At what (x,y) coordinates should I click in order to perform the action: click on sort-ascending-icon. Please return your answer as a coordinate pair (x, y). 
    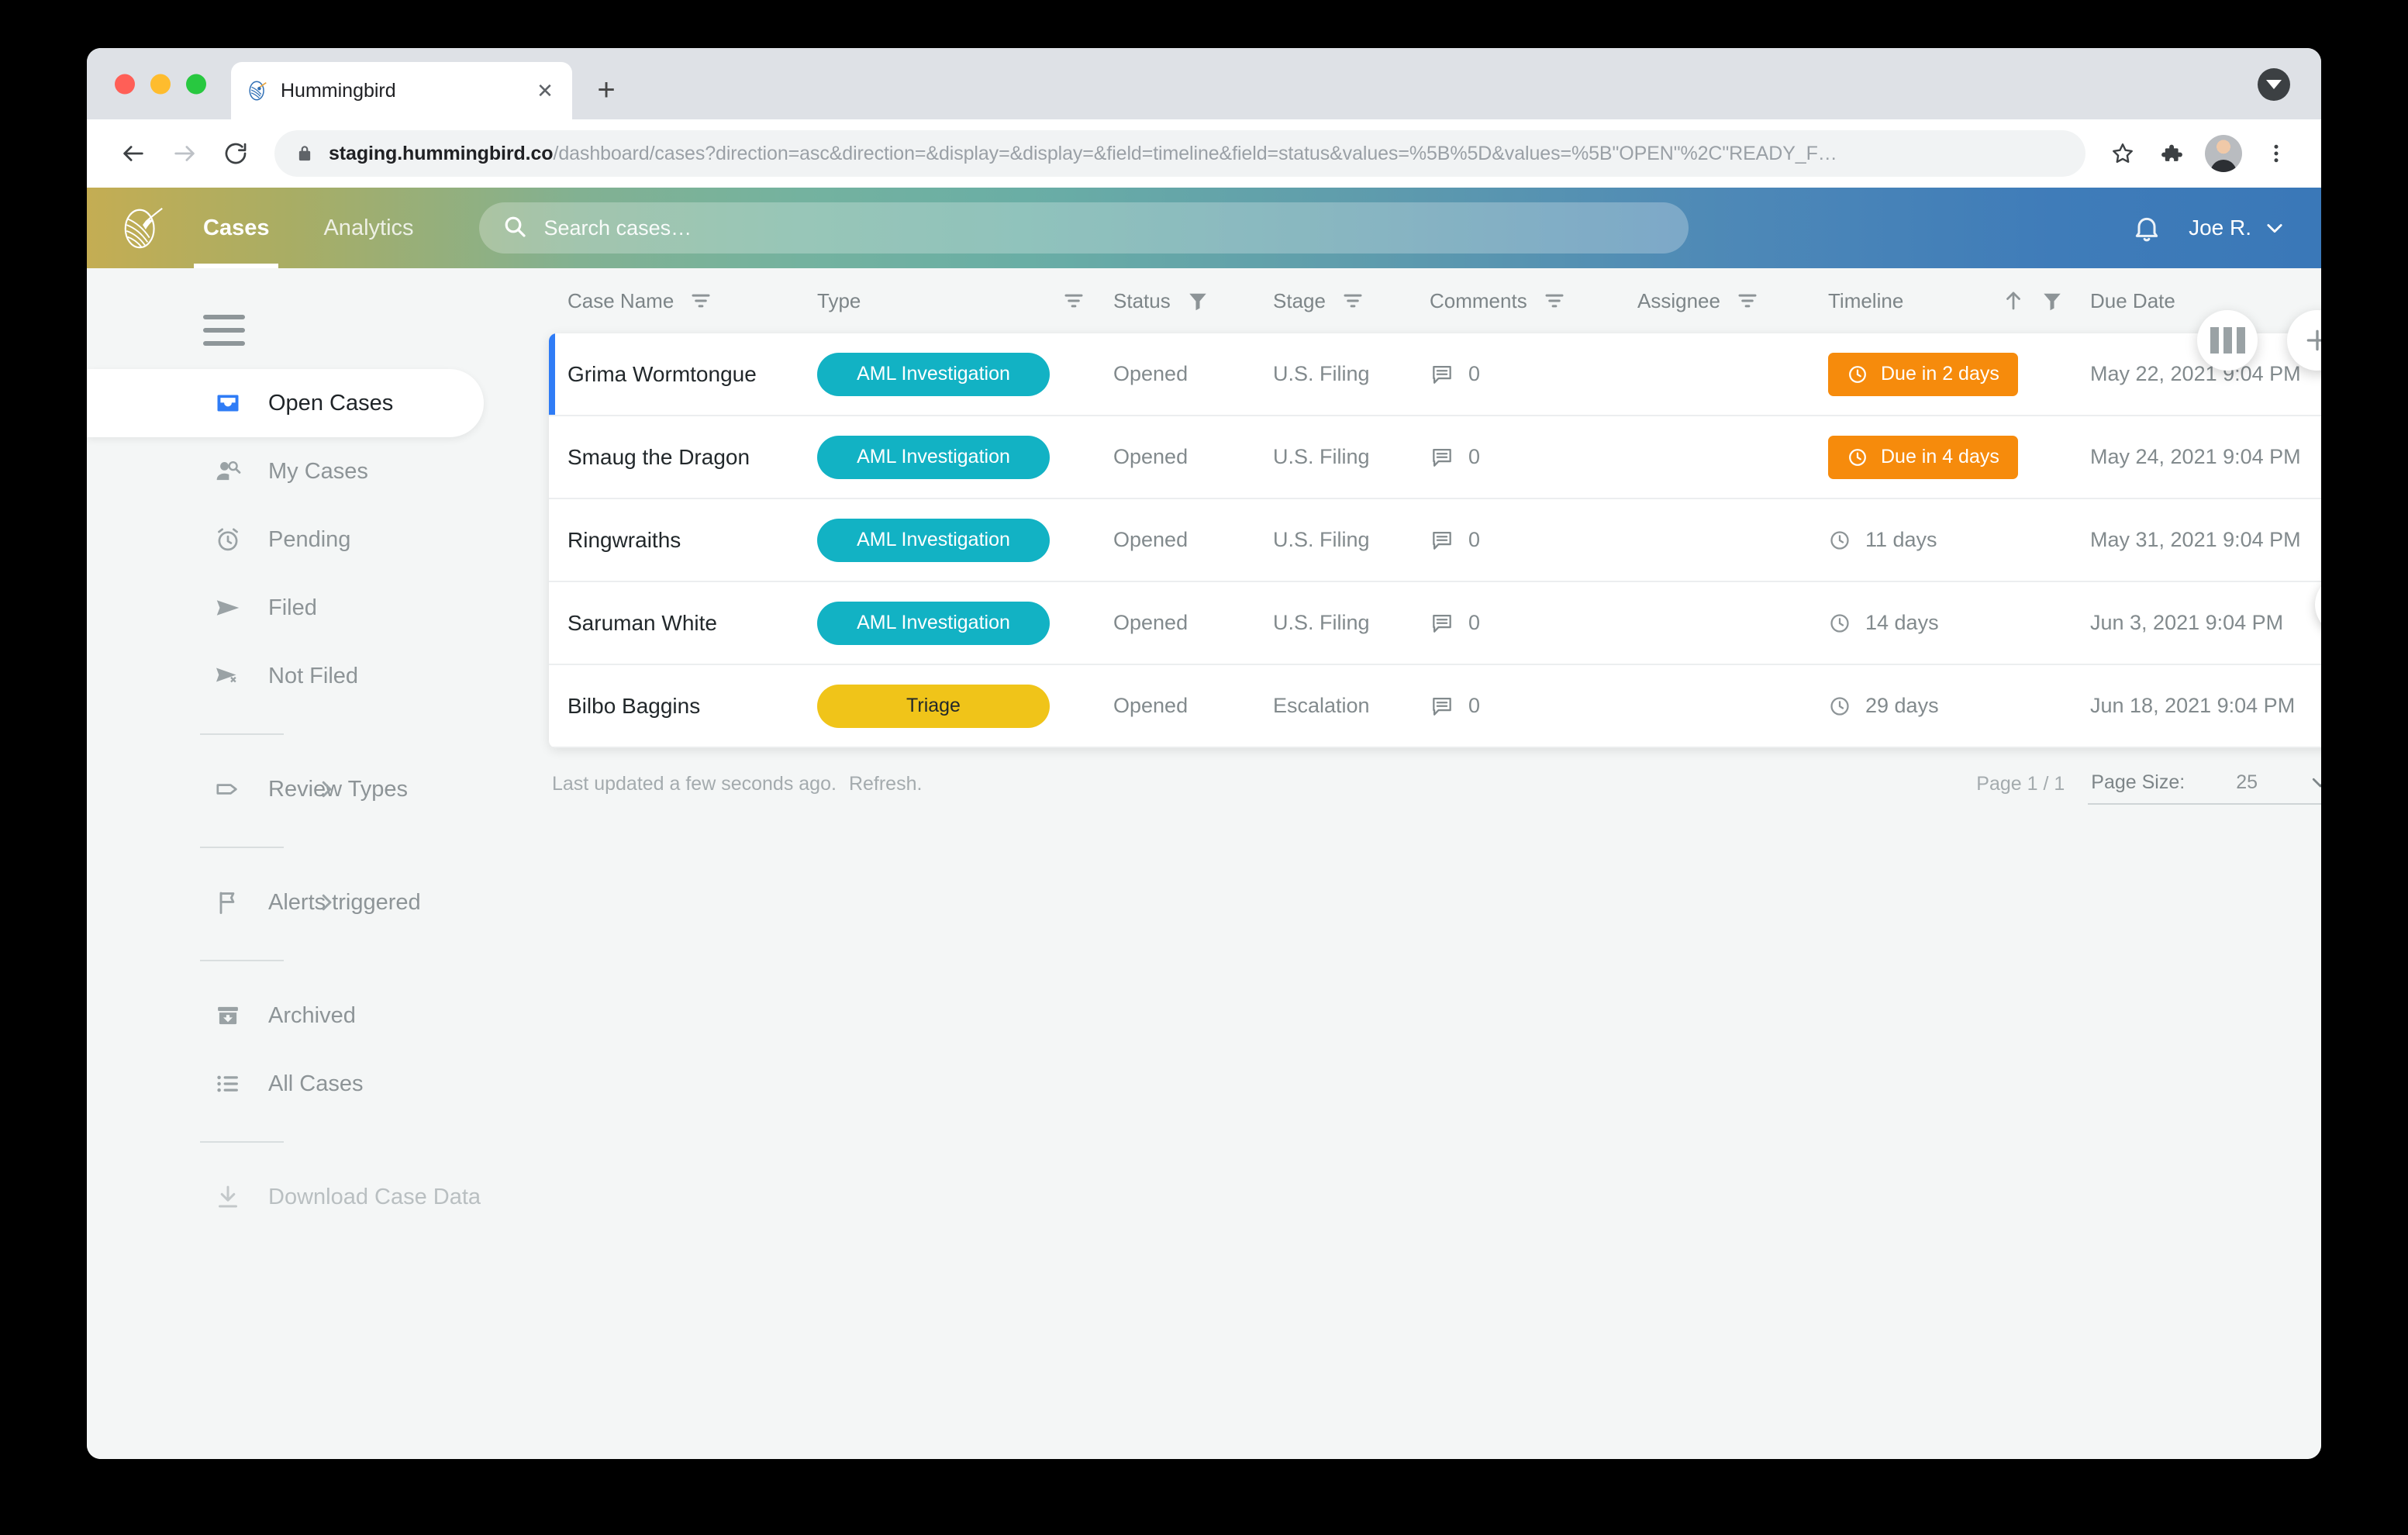
    Looking at the image, I should click on (2013, 300).